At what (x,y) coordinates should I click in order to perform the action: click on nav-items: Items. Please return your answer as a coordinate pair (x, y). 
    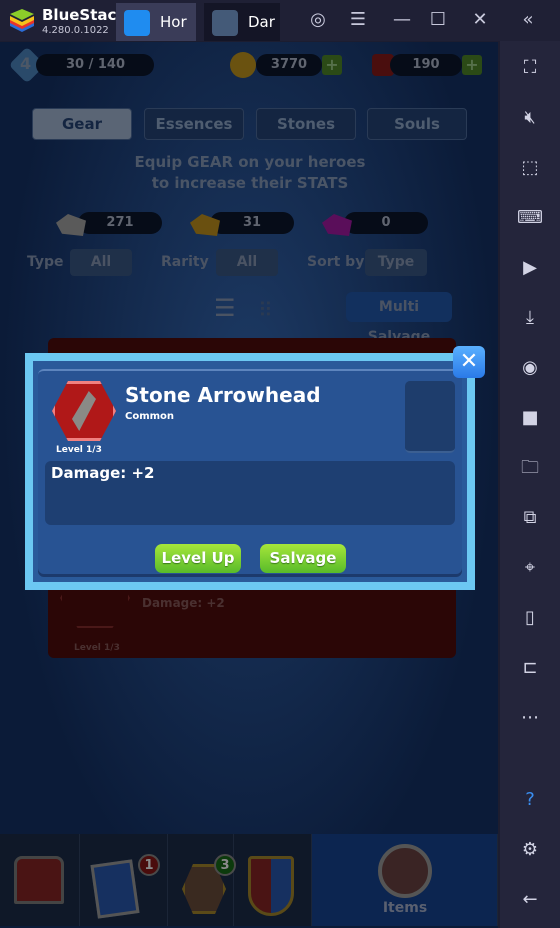
    Looking at the image, I should click on (405, 880).